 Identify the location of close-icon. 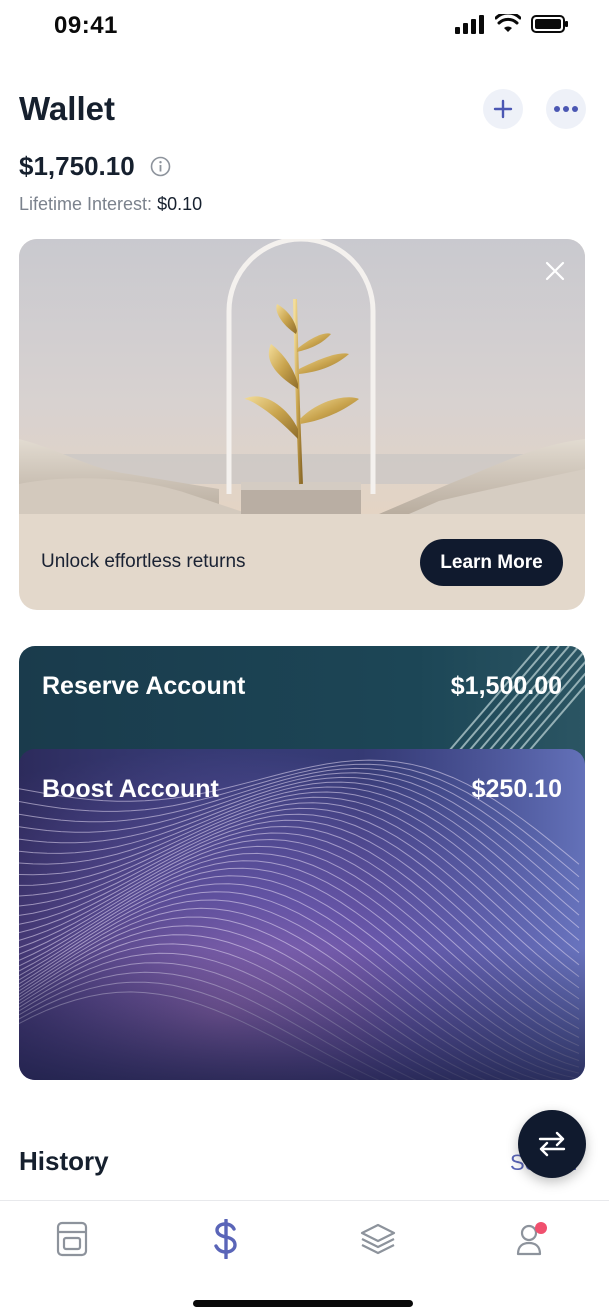
(555, 271).